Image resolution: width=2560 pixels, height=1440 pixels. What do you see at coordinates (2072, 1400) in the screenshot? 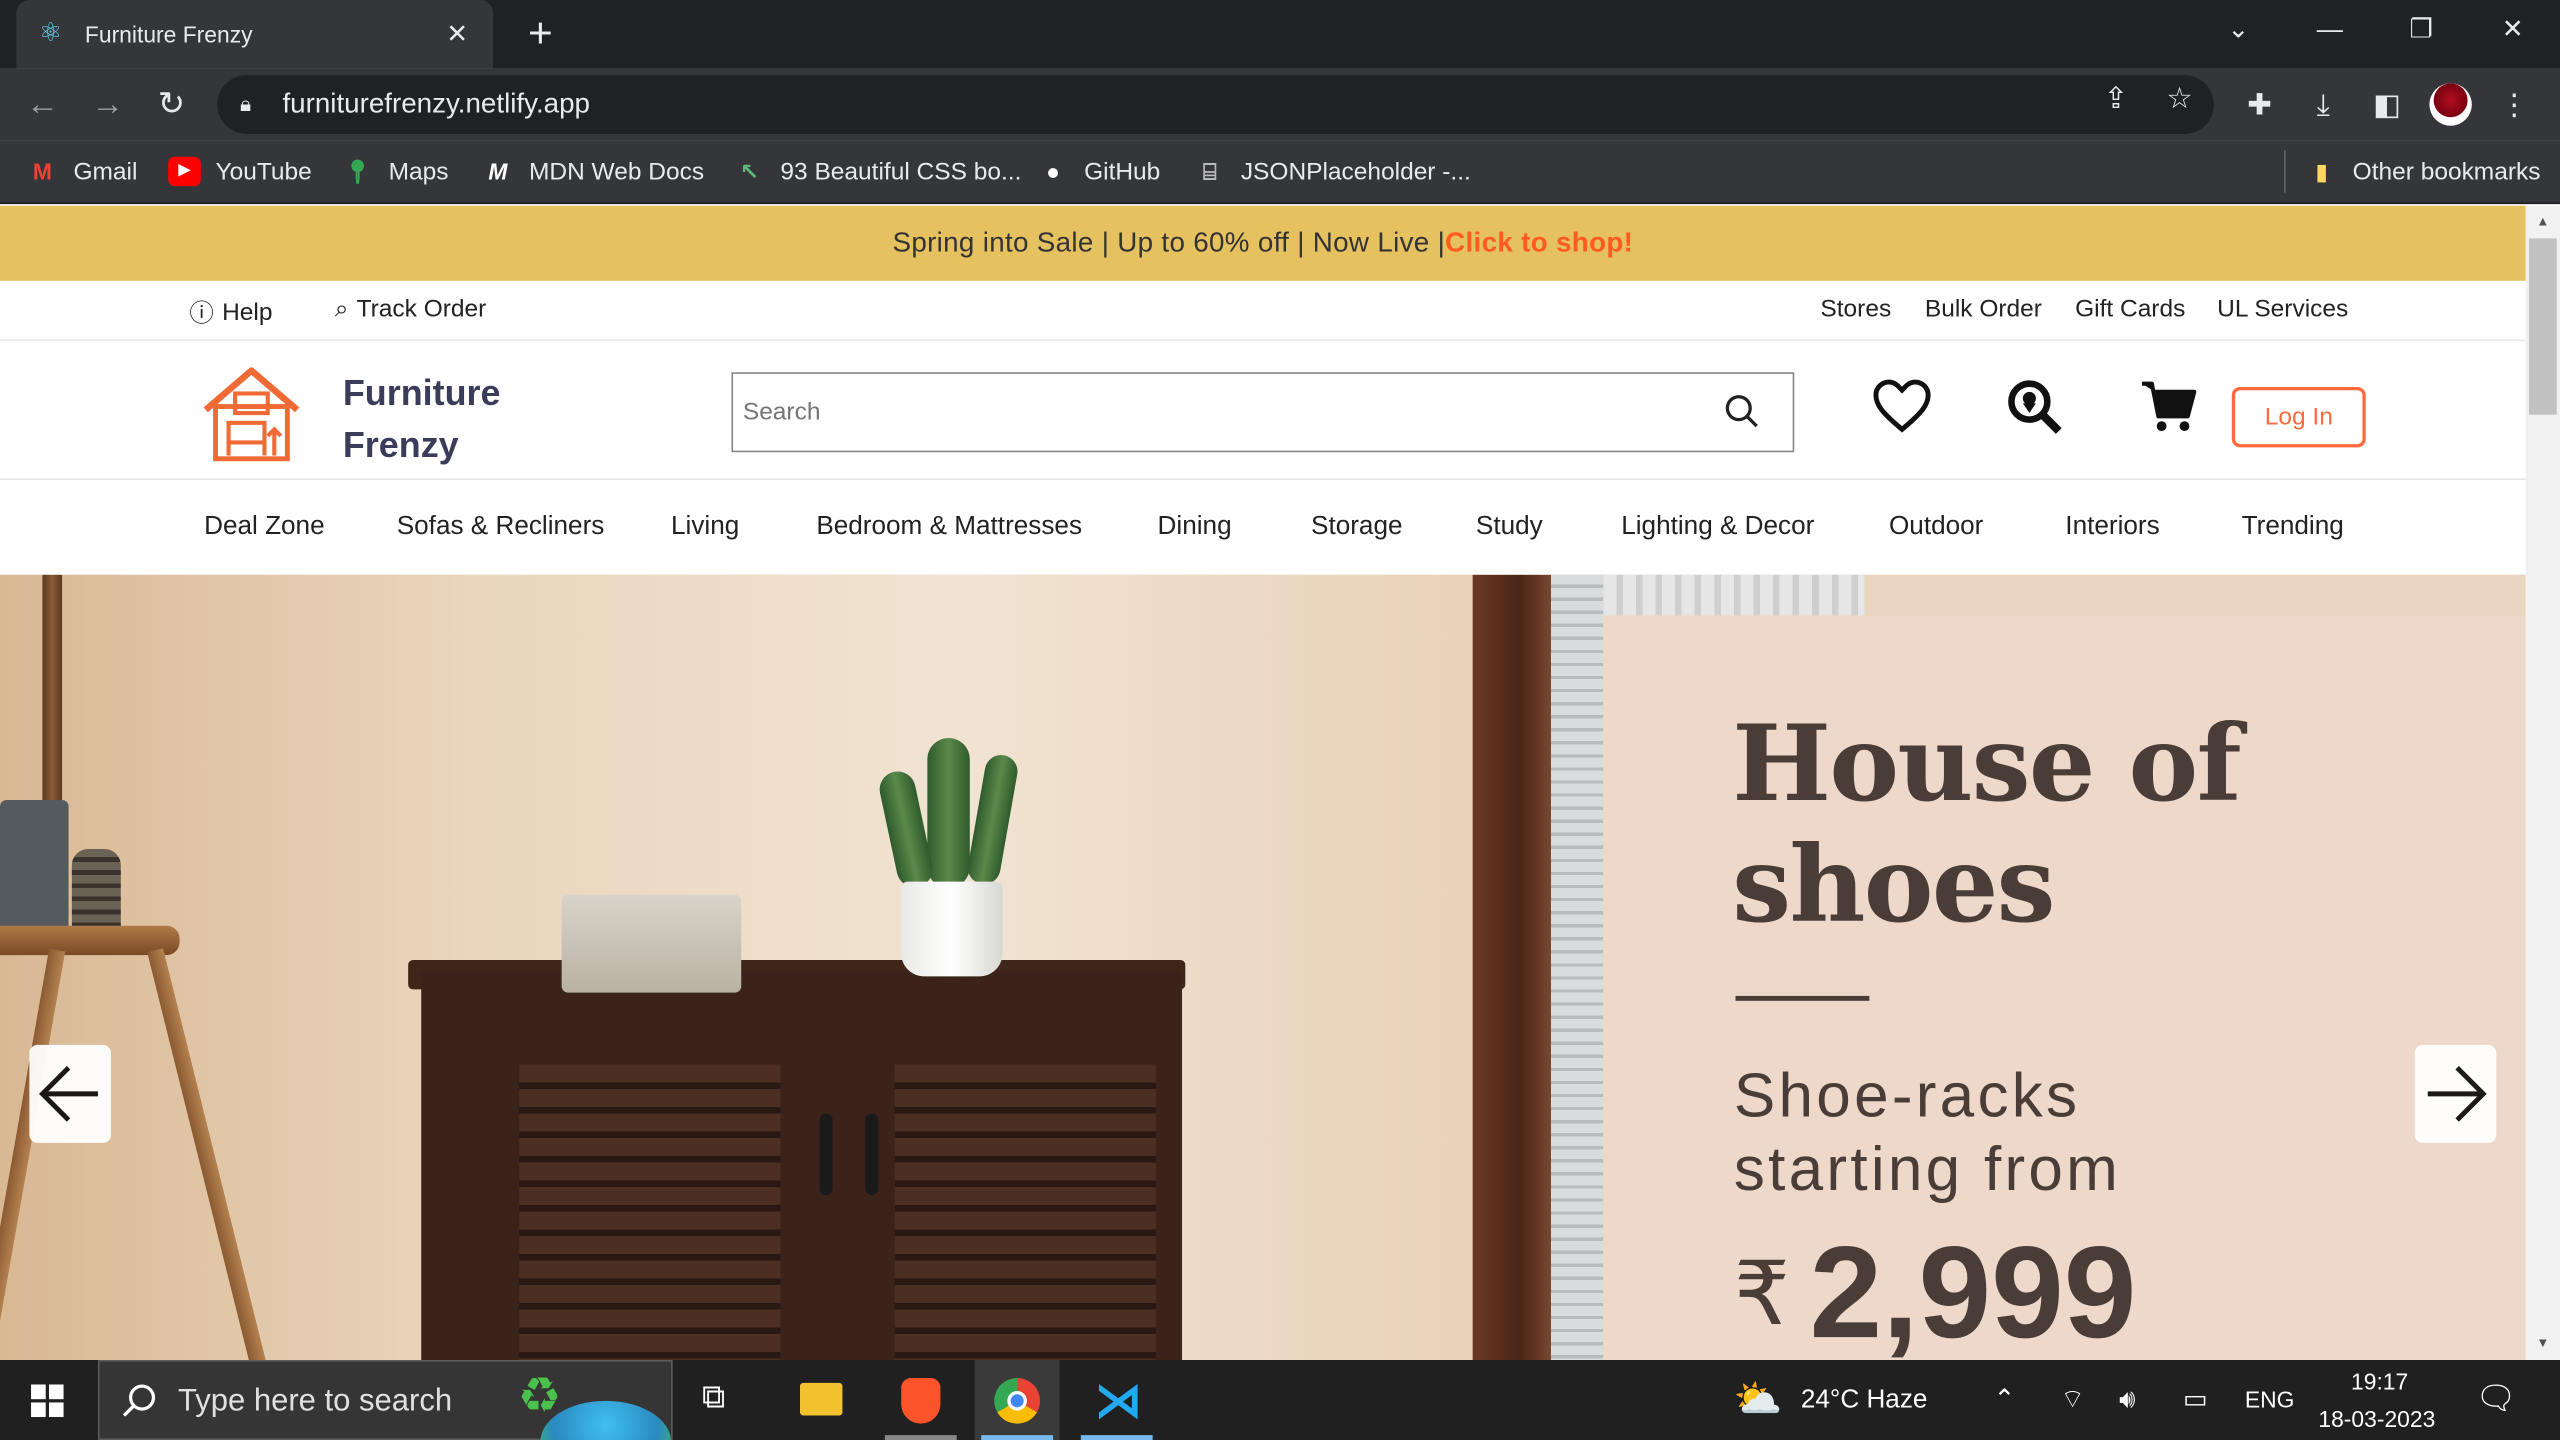
I see `network-icon: ⌔` at bounding box center [2072, 1400].